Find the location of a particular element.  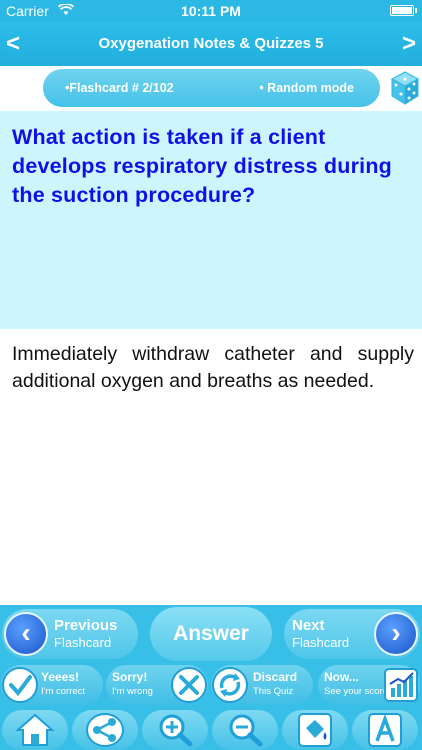

correct-sublabel: I'm correct is located at coordinates (63, 691).